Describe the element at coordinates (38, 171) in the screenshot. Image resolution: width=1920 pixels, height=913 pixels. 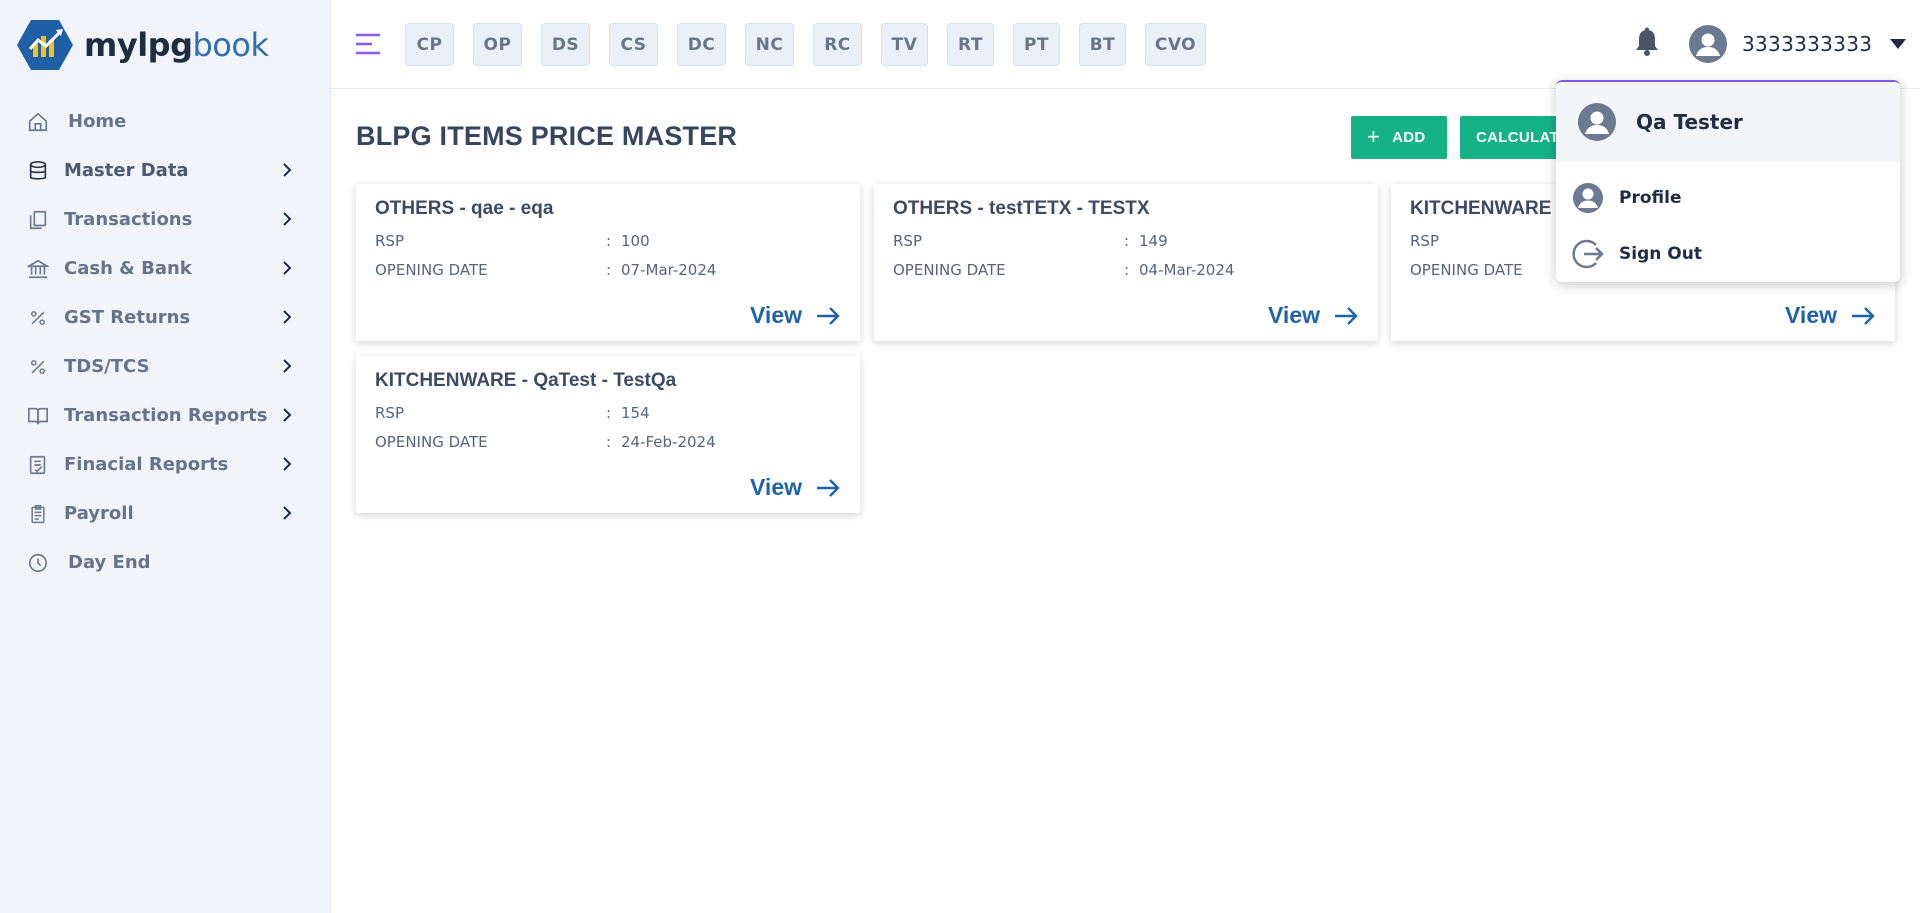
I see `database-icon` at that location.